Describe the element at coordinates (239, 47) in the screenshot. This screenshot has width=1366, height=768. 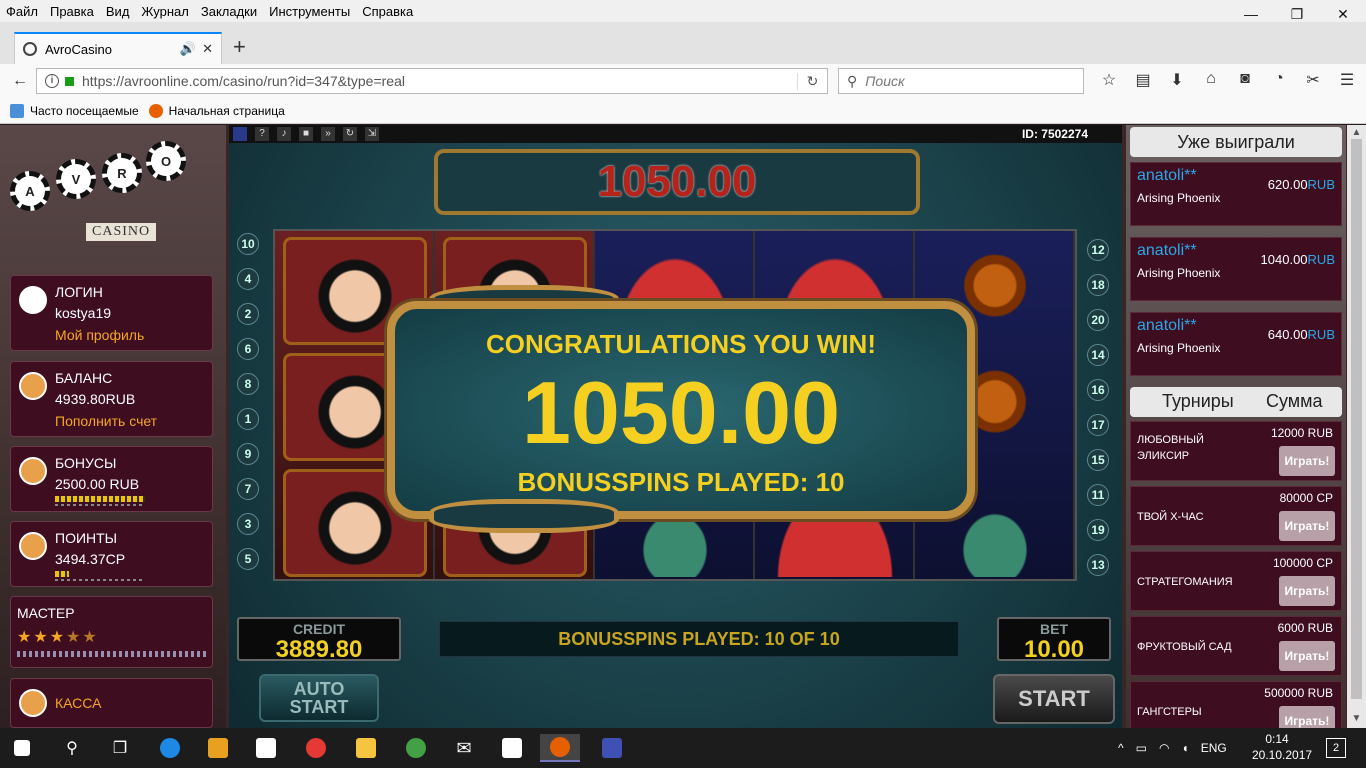
I see `new-tab-button: +` at that location.